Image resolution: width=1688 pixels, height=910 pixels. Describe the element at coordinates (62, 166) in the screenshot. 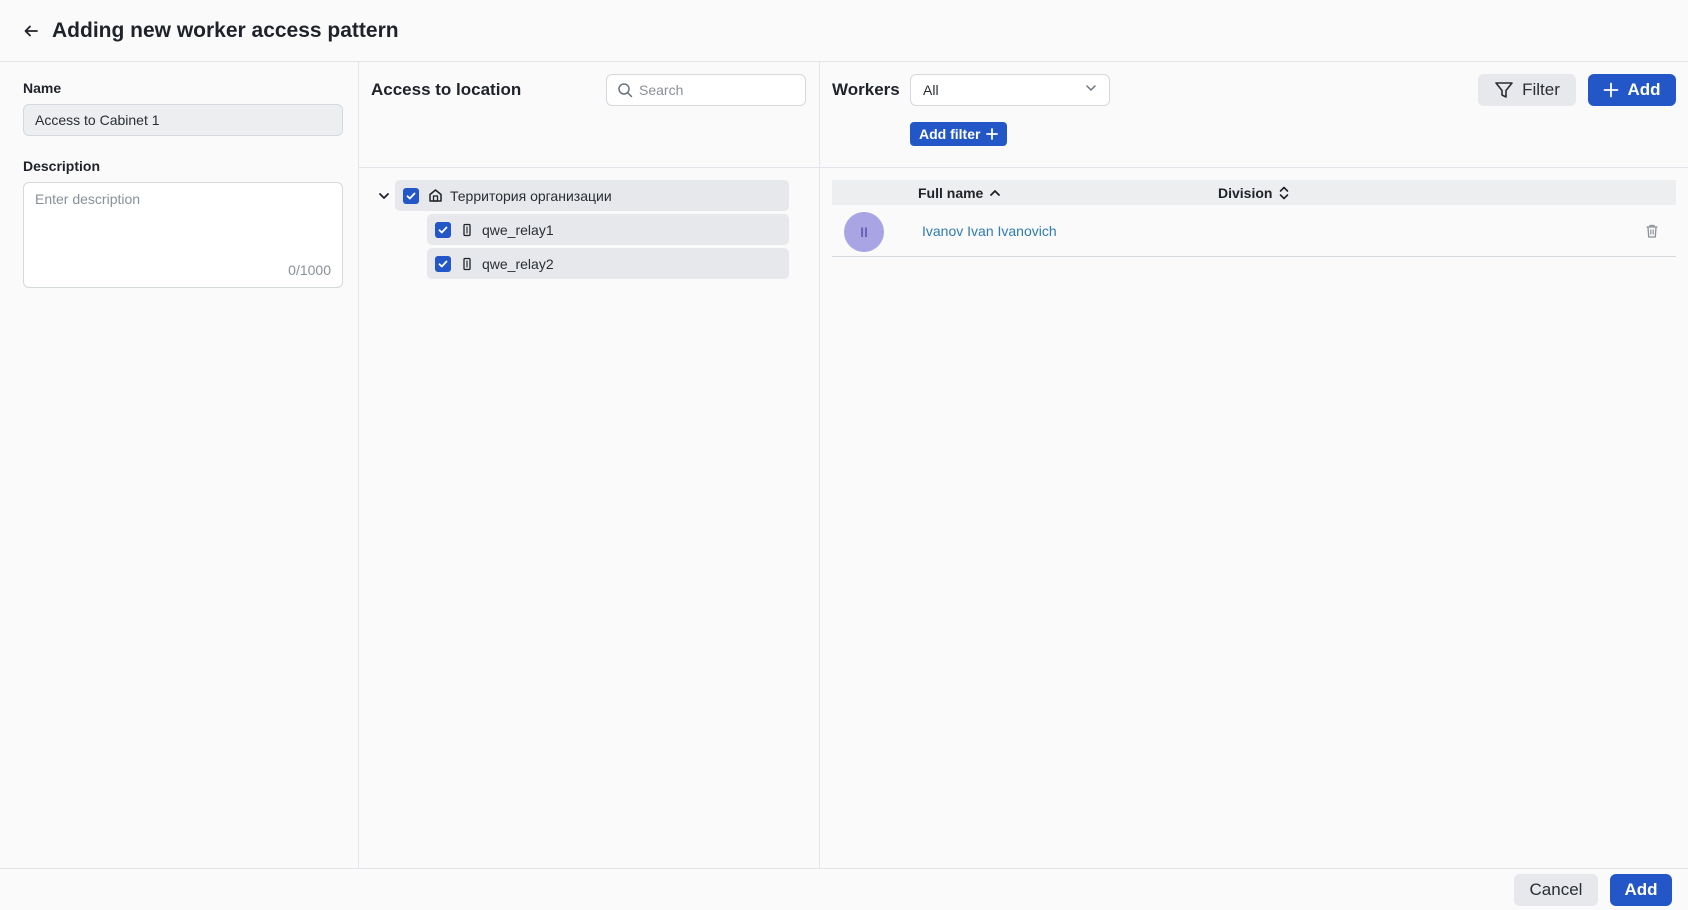

I see `description-label: Description` at that location.